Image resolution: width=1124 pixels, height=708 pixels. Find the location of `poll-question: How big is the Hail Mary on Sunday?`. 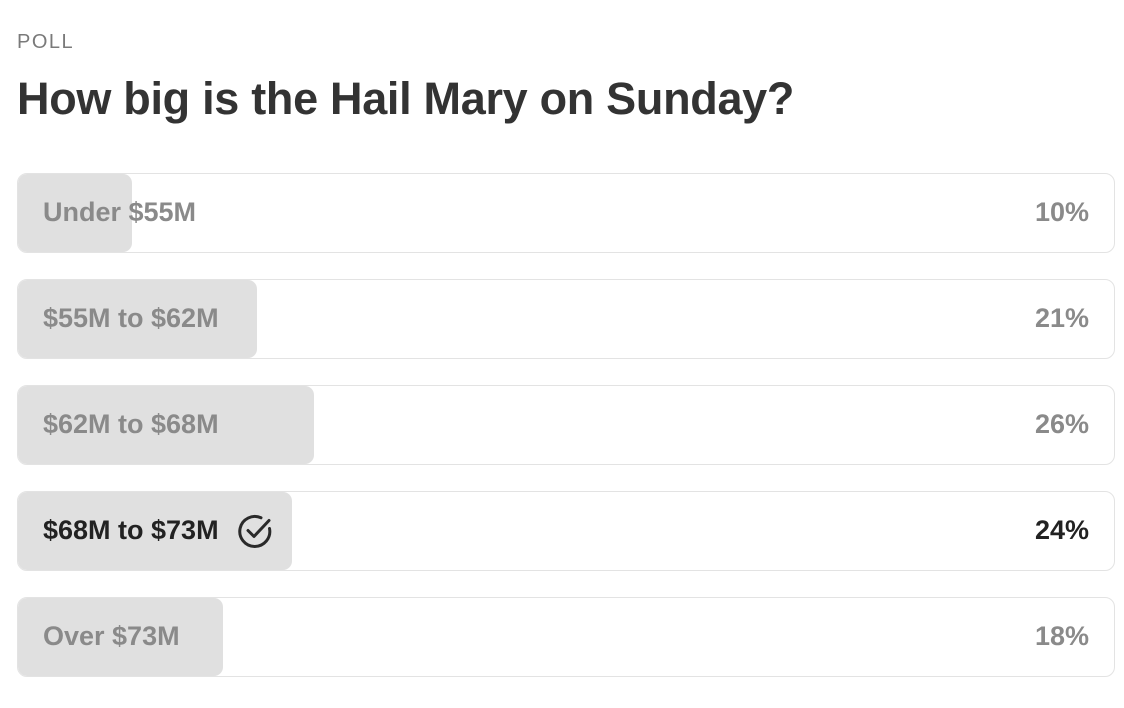

poll-question: How big is the Hail Mary on Sunday? is located at coordinates (406, 98).